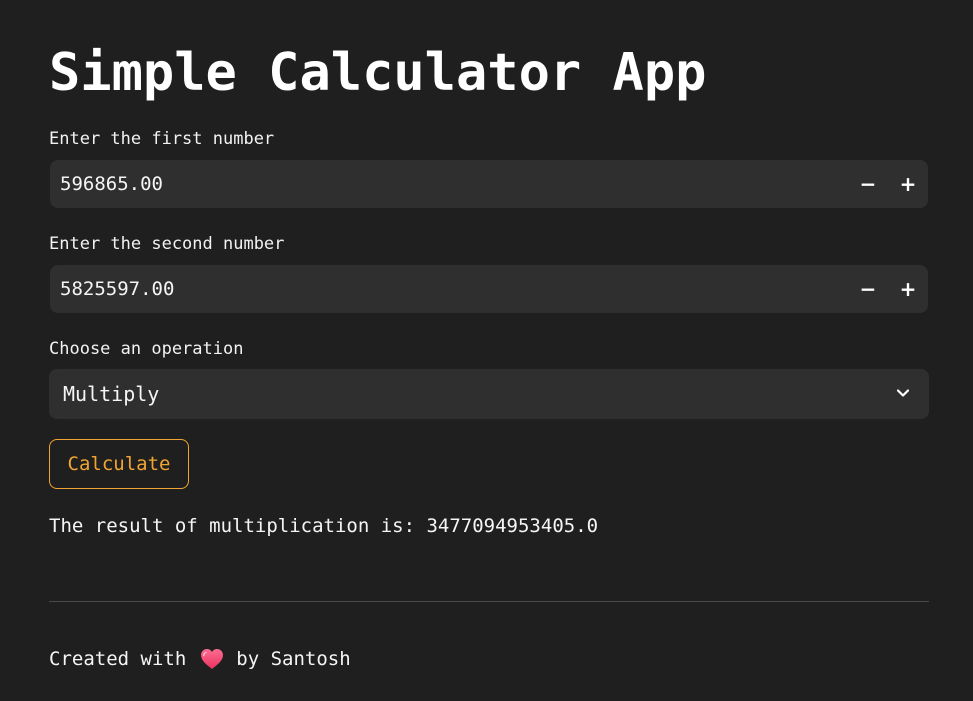 The width and height of the screenshot is (973, 701). What do you see at coordinates (167, 244) in the screenshot?
I see `second-number-label: Enter the second number` at bounding box center [167, 244].